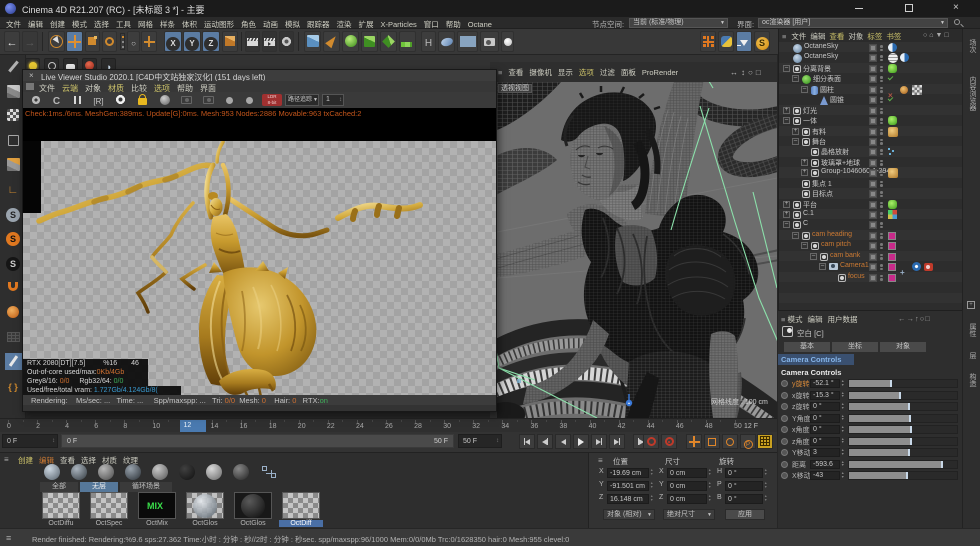 This screenshot has height=546, width=980. I want to click on svg-text: 网格线度 : 100 cm, so click(739, 401).